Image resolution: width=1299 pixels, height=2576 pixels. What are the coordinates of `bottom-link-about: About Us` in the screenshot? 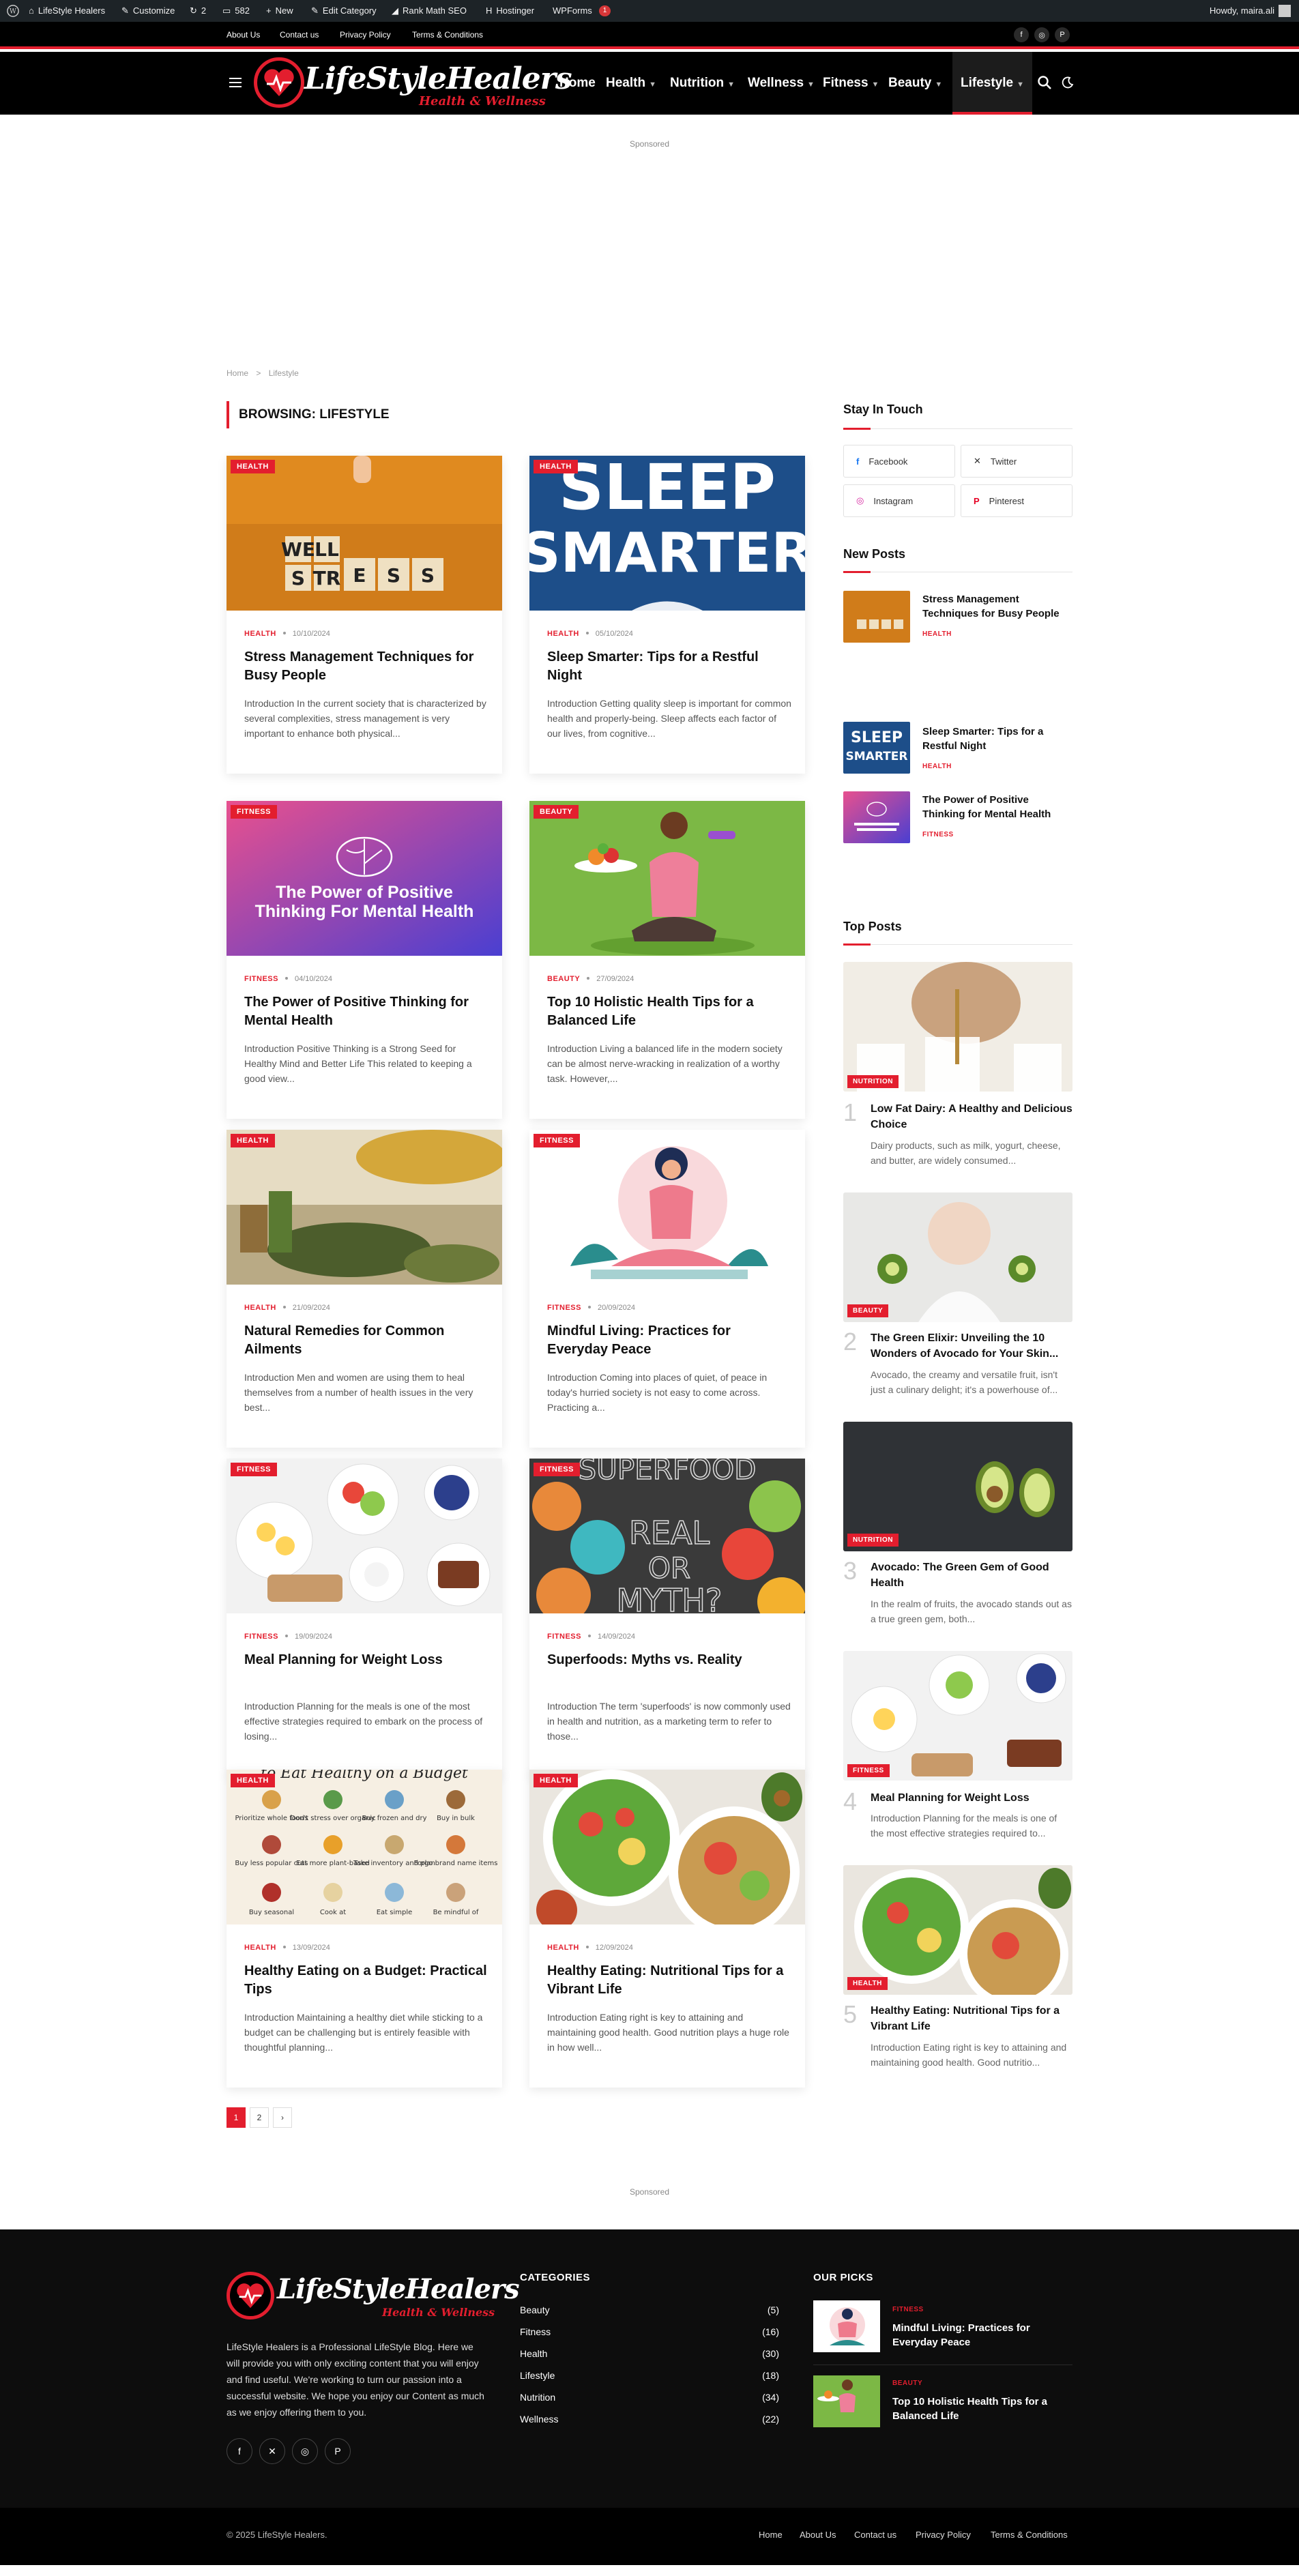 It's located at (818, 2535).